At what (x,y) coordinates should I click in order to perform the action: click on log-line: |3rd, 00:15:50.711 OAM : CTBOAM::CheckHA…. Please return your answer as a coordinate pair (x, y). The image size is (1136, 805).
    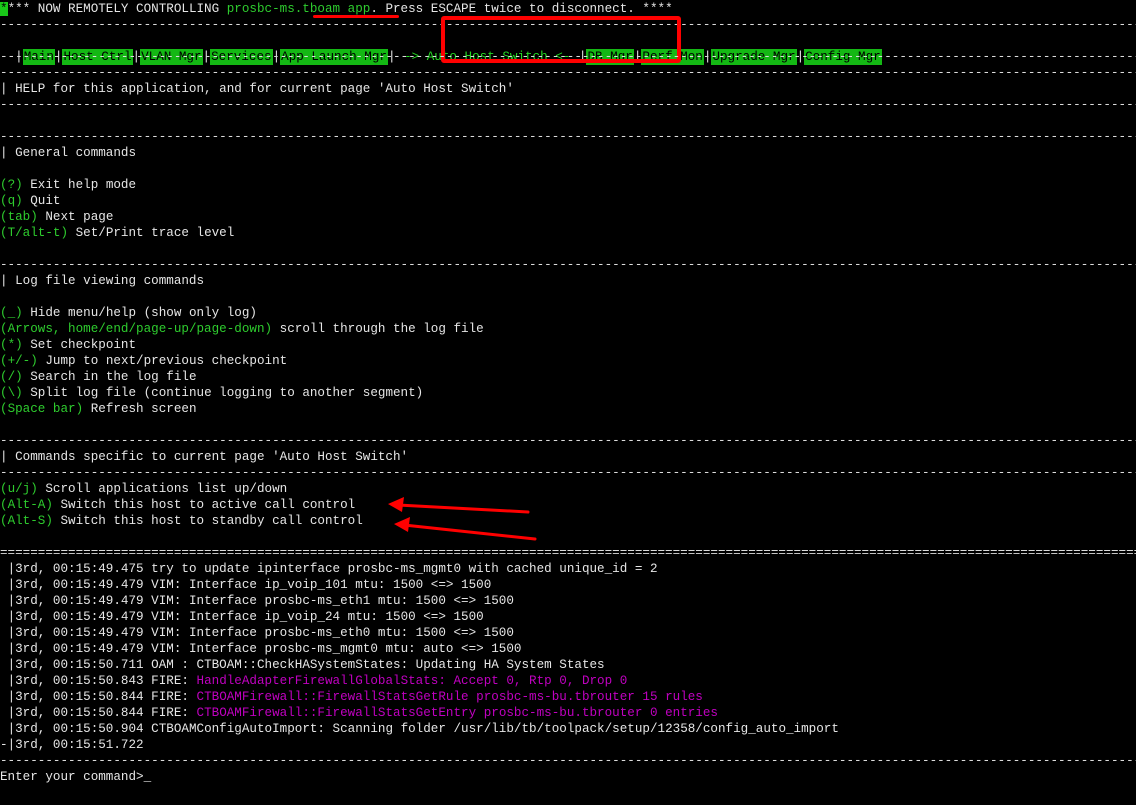
    Looking at the image, I should click on (306, 665).